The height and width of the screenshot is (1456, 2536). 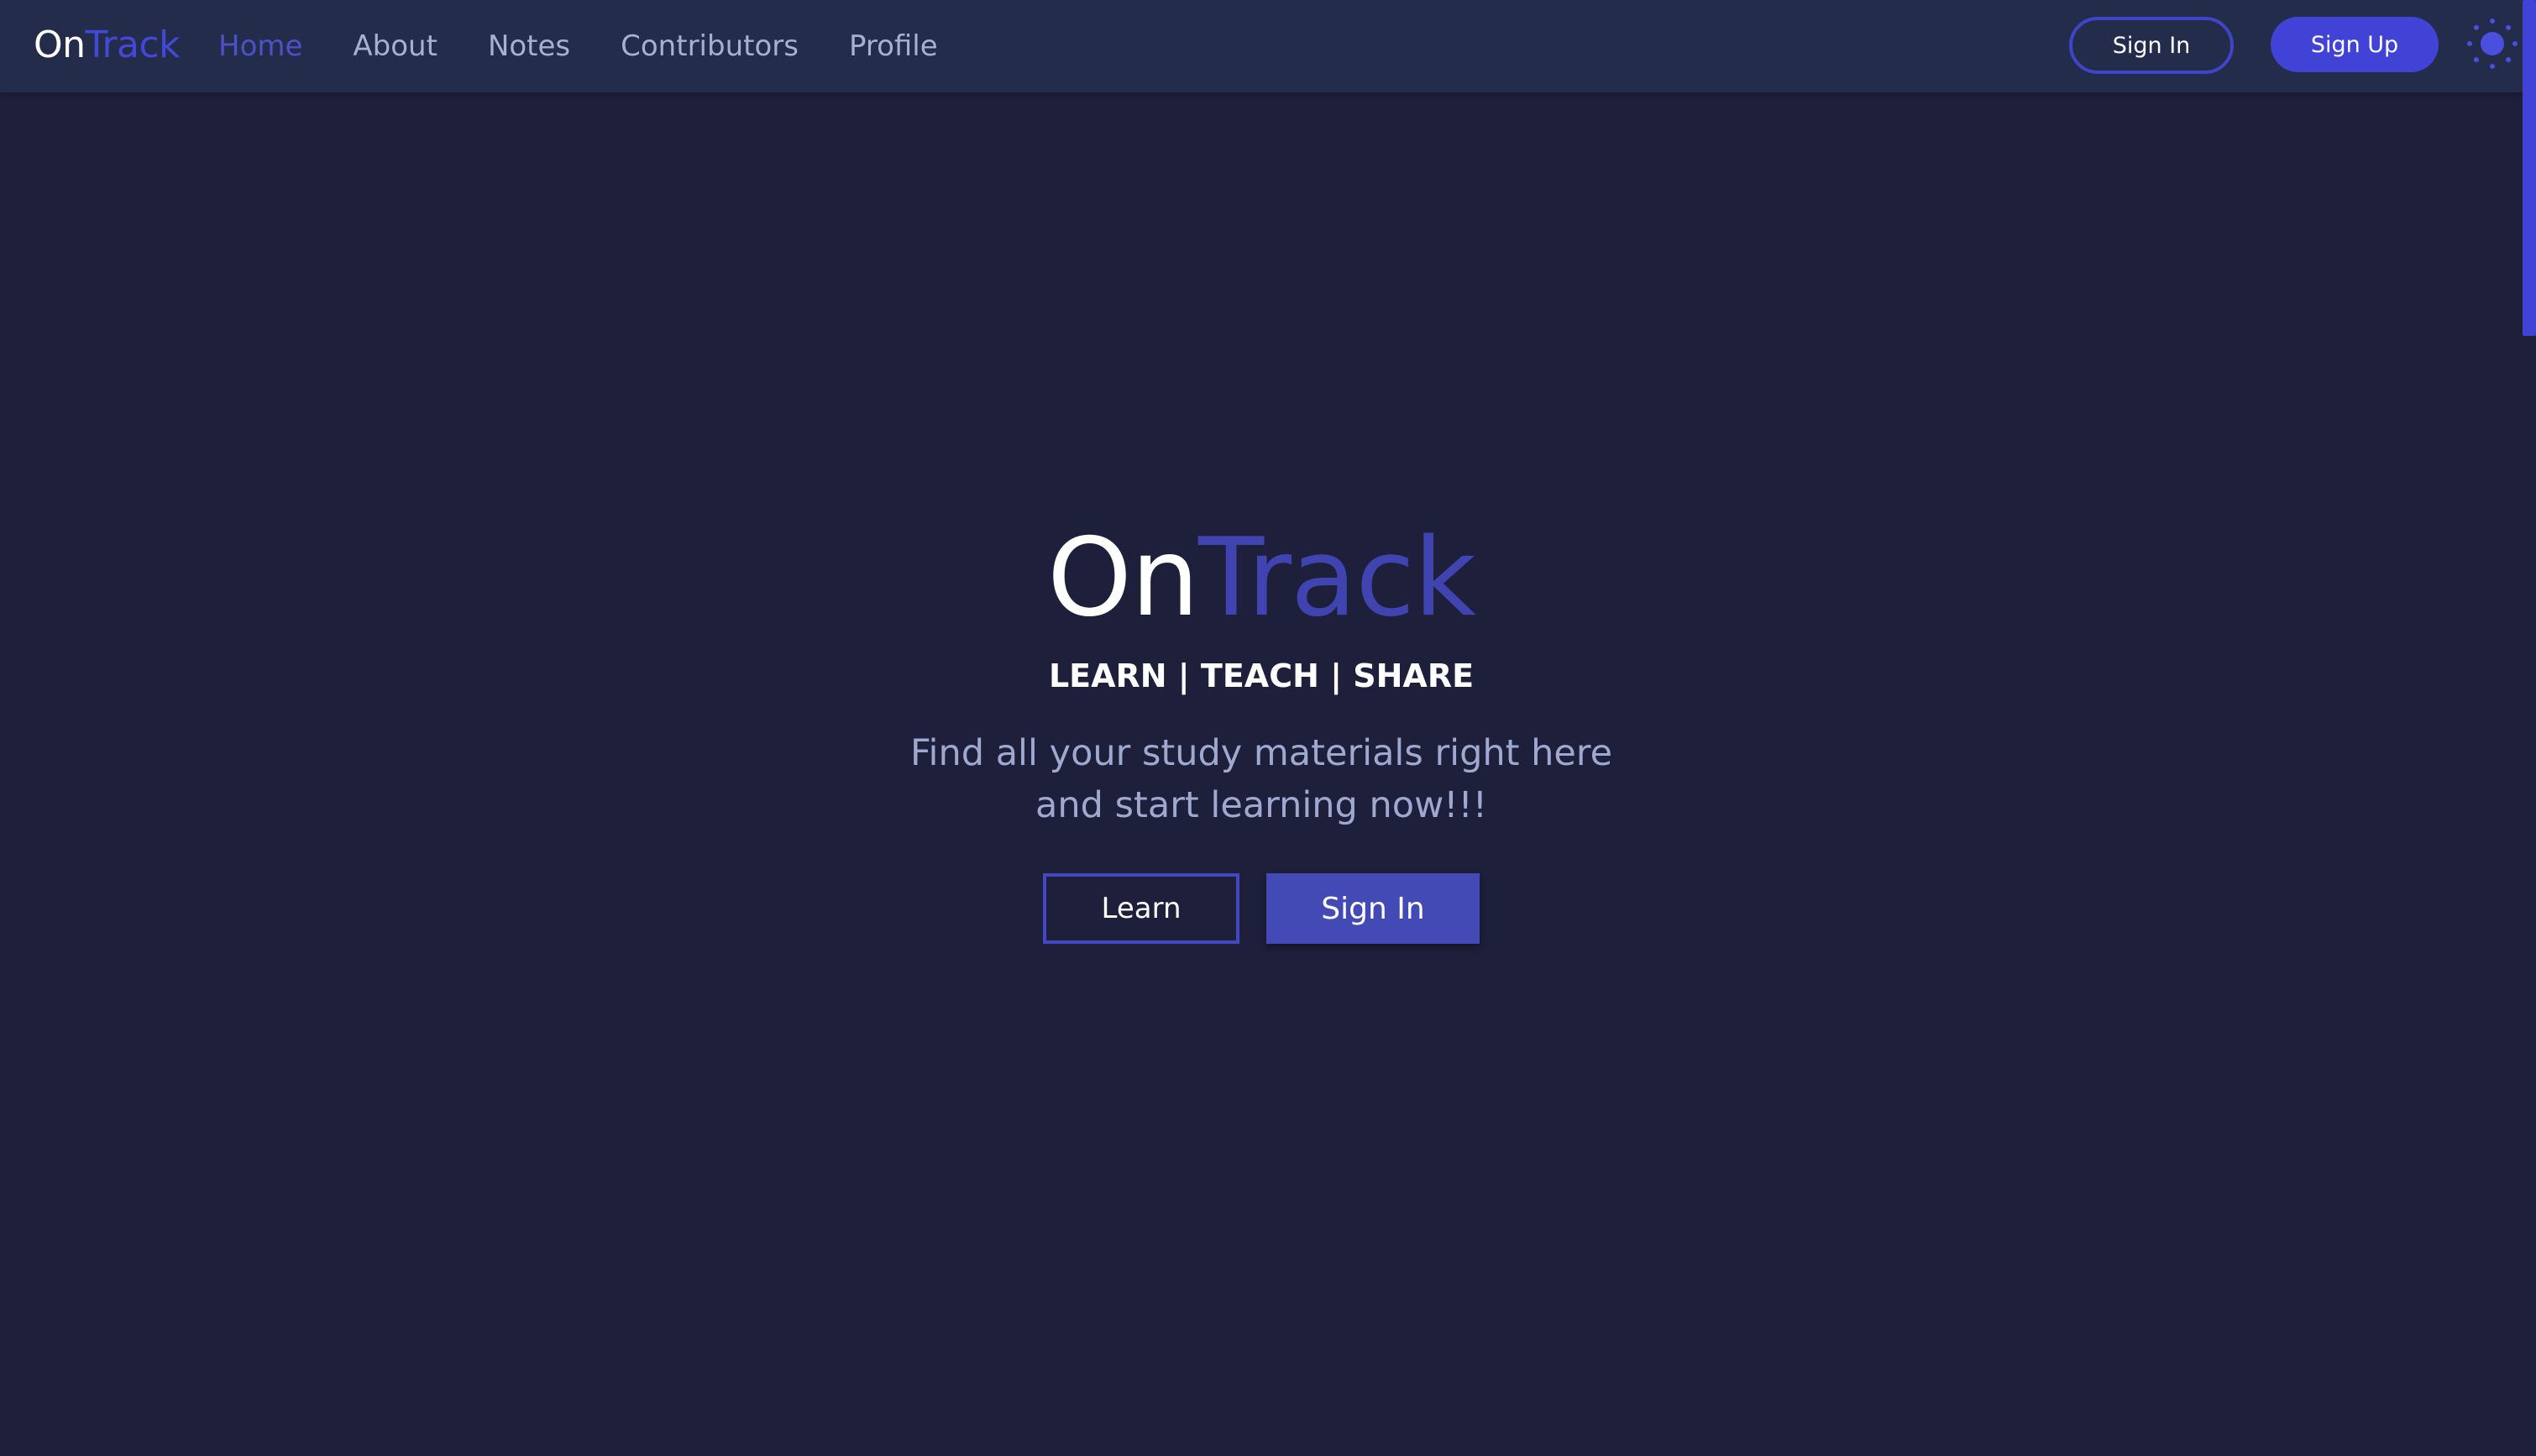 What do you see at coordinates (2355, 44) in the screenshot?
I see `nav-sign-up-button: Sign Up` at bounding box center [2355, 44].